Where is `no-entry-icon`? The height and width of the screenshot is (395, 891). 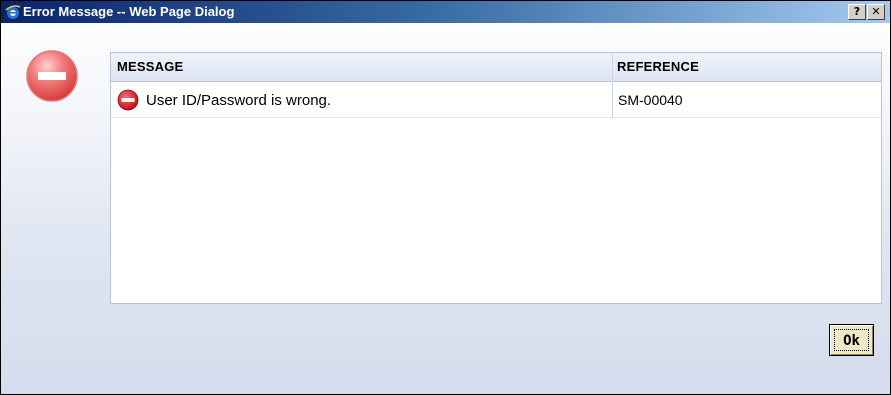 no-entry-icon is located at coordinates (128, 100).